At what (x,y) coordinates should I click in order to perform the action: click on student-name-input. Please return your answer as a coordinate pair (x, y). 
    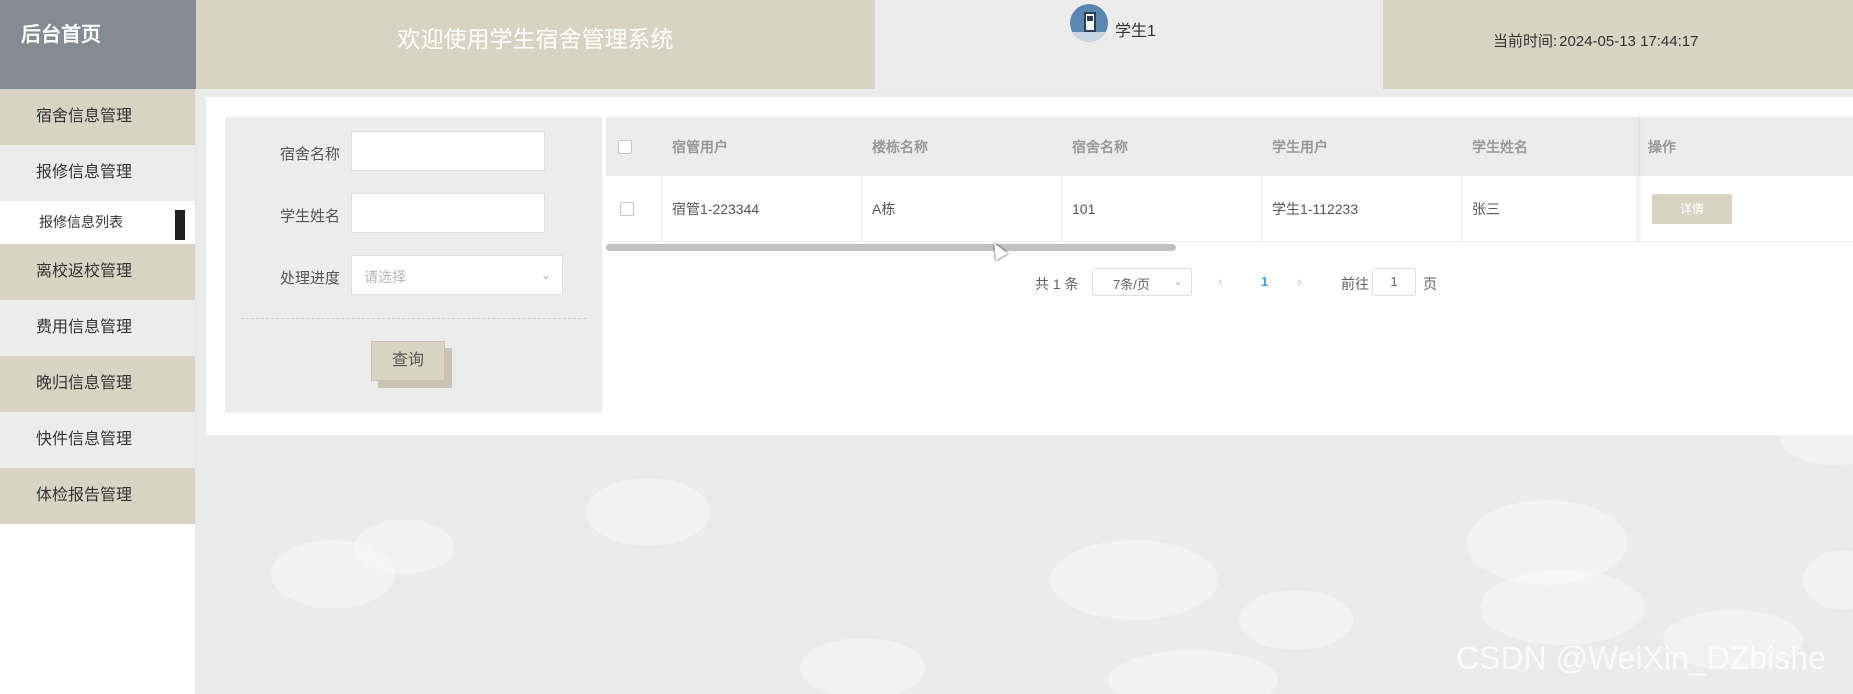
    Looking at the image, I should click on (448, 213).